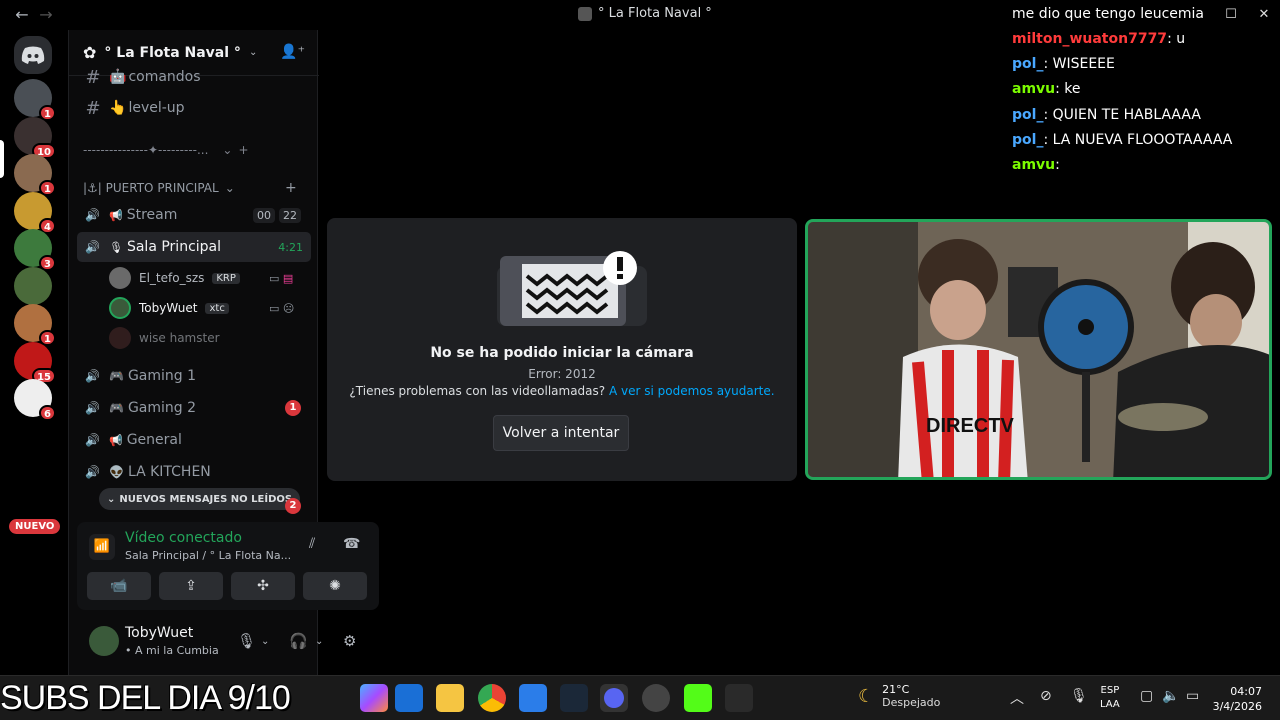 The image size is (1280, 720). Describe the element at coordinates (116, 440) in the screenshot. I see `channel-emoji: 📢` at that location.